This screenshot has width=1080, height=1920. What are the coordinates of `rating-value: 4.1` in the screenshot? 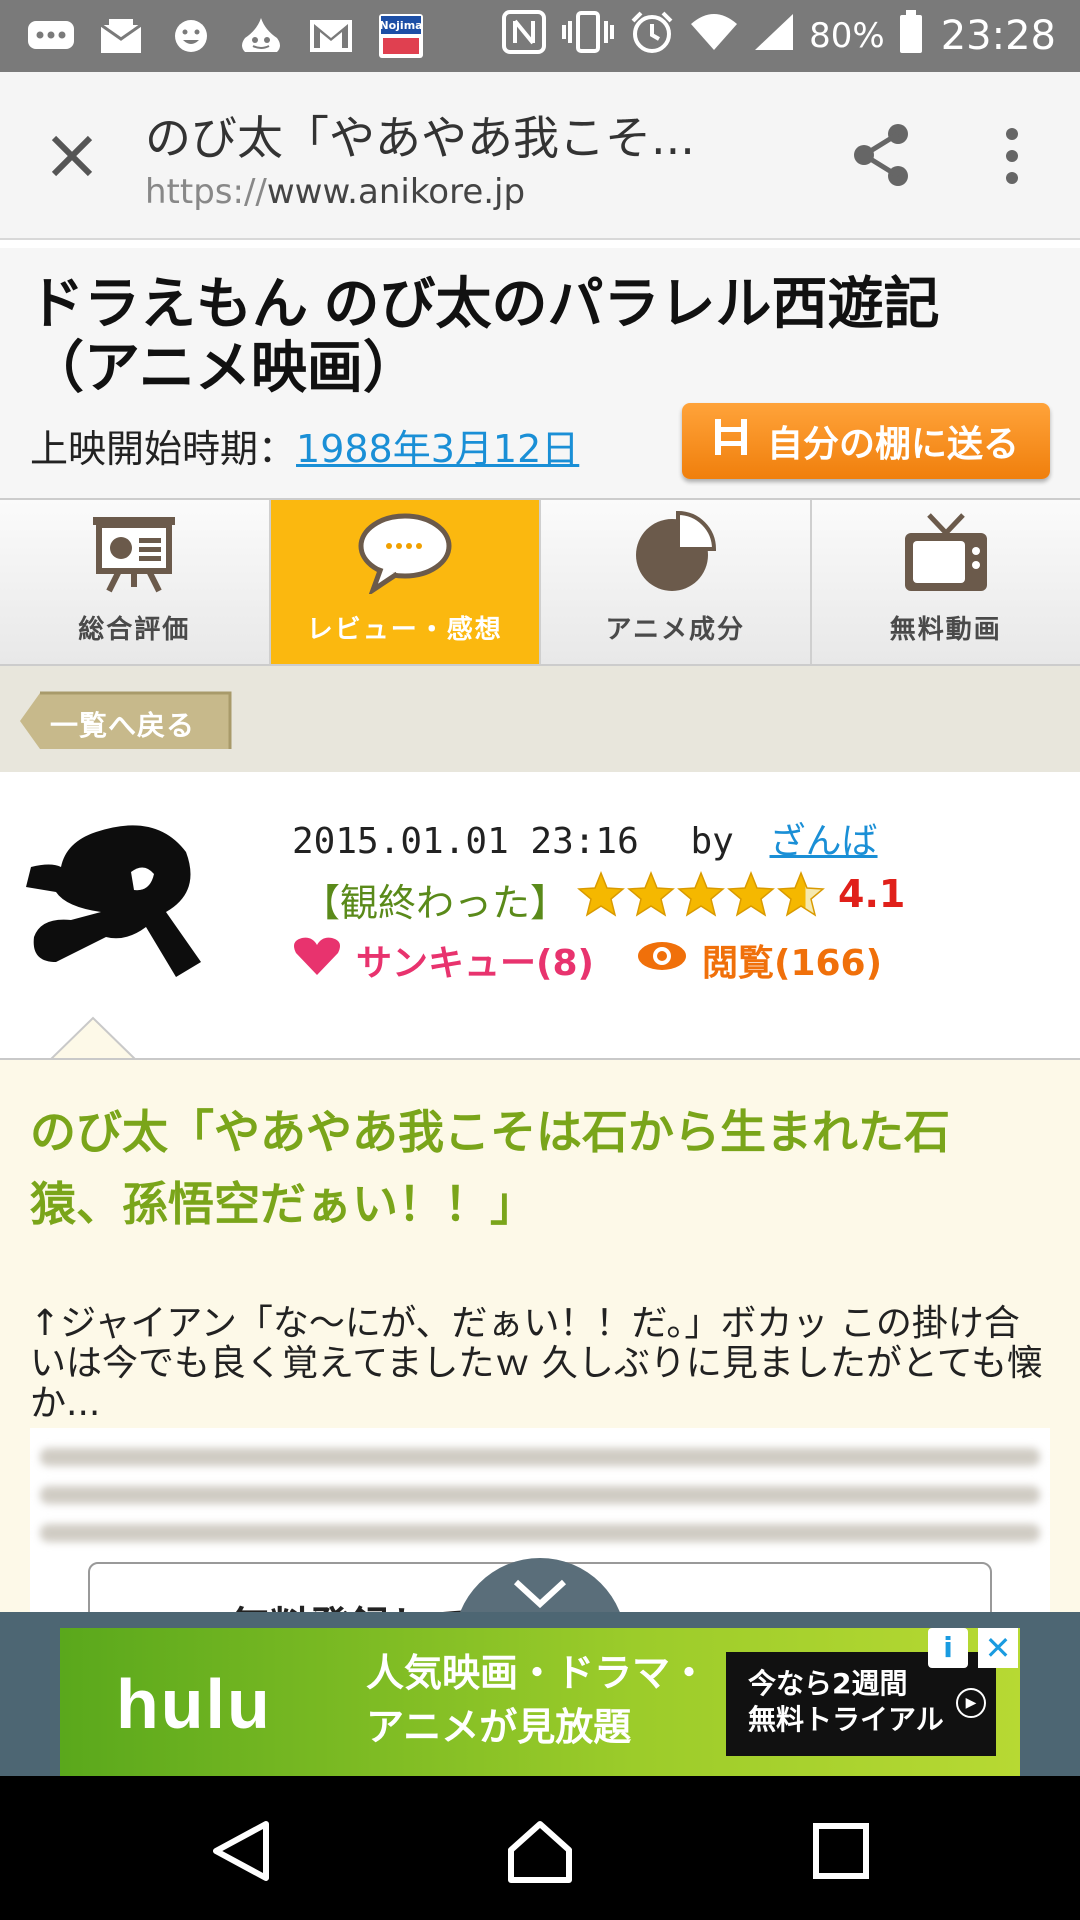 It's located at (872, 894).